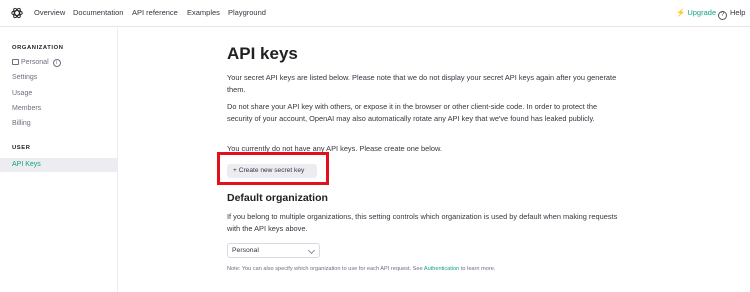 The width and height of the screenshot is (750, 292). What do you see at coordinates (155, 12) in the screenshot?
I see `nav-api-reference: API reference` at bounding box center [155, 12].